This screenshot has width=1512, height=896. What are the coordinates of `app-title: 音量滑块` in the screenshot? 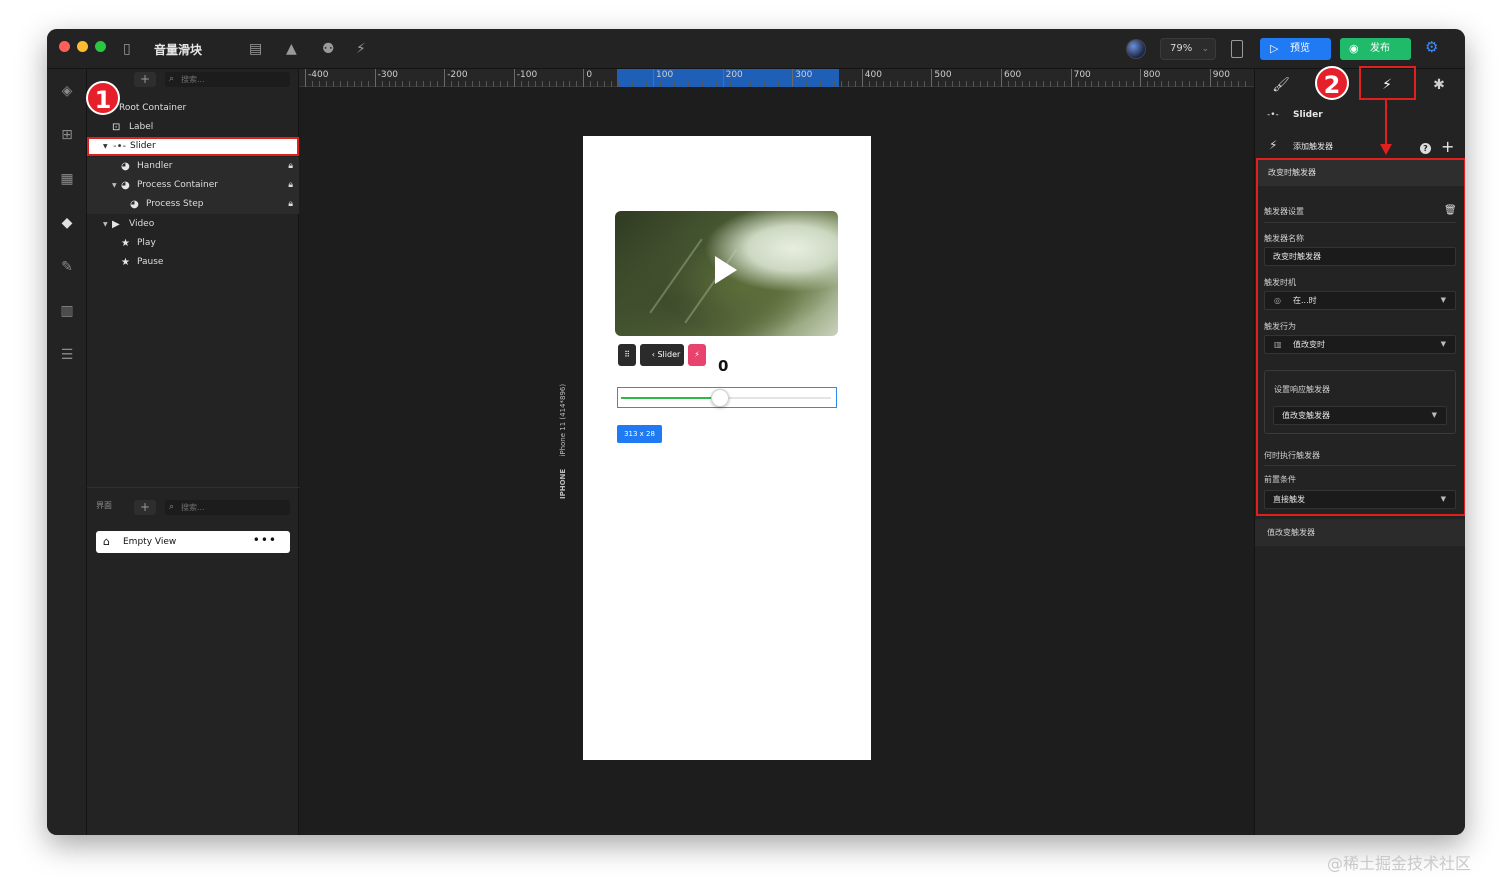 It's located at (178, 50).